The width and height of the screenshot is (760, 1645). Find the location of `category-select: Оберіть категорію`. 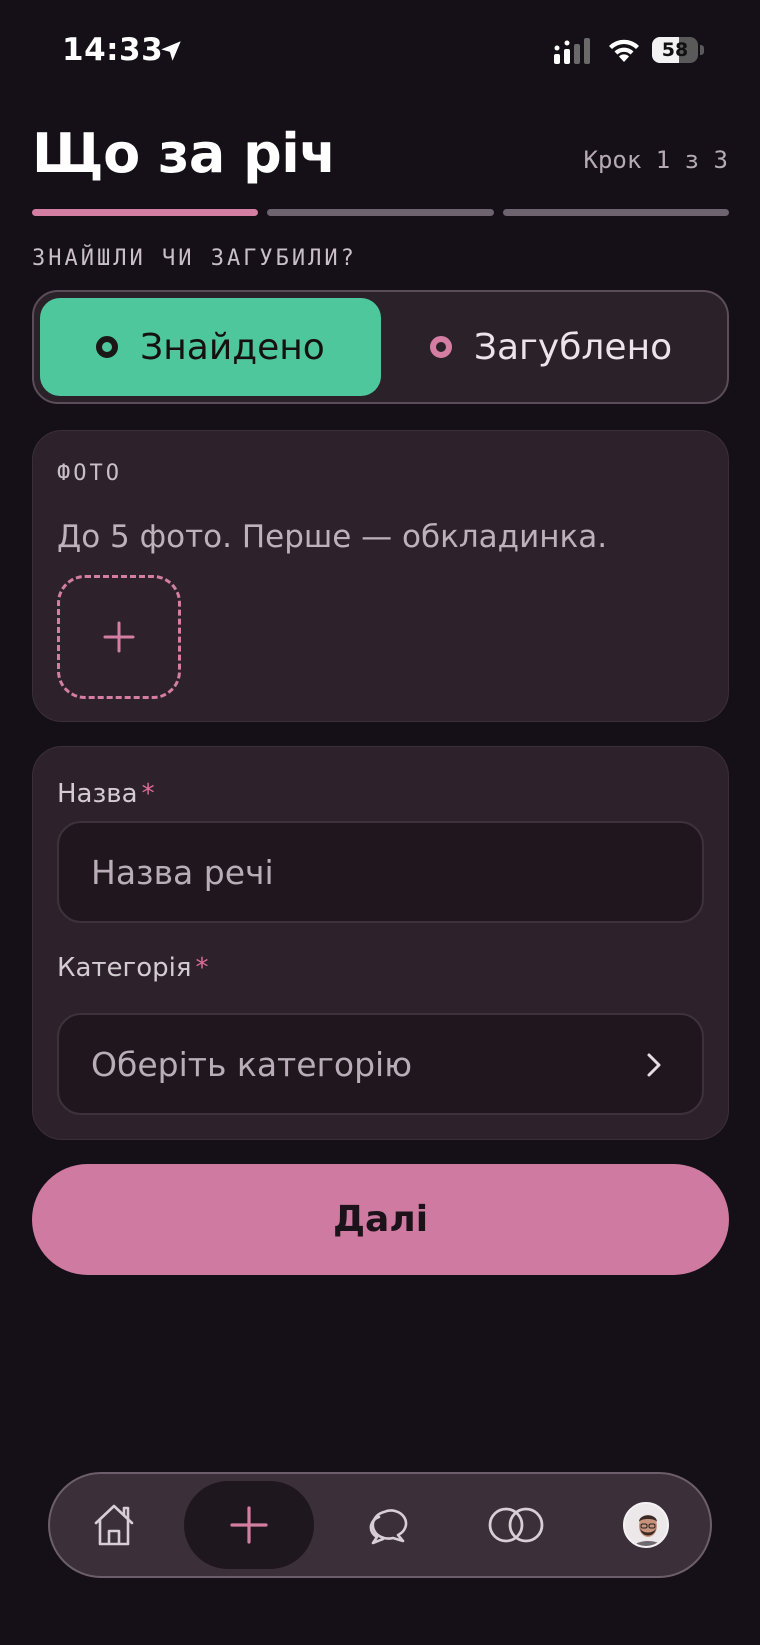

category-select: Оберіть категорію is located at coordinates (380, 1064).